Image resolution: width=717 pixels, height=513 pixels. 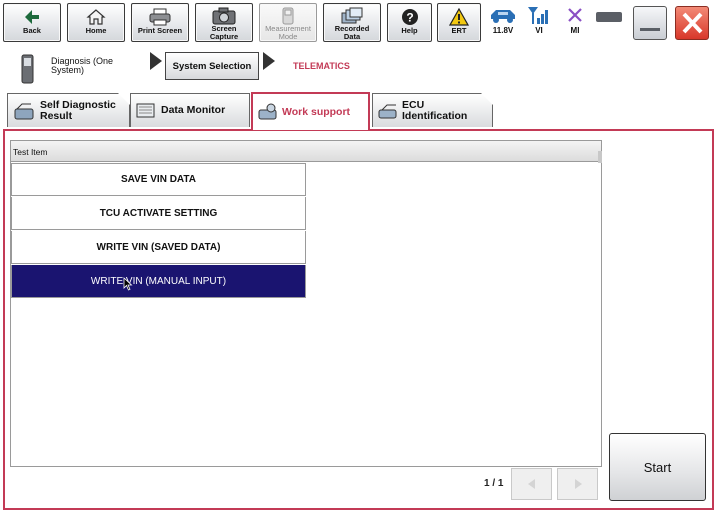 I want to click on vi-indicator: VI, so click(x=539, y=23).